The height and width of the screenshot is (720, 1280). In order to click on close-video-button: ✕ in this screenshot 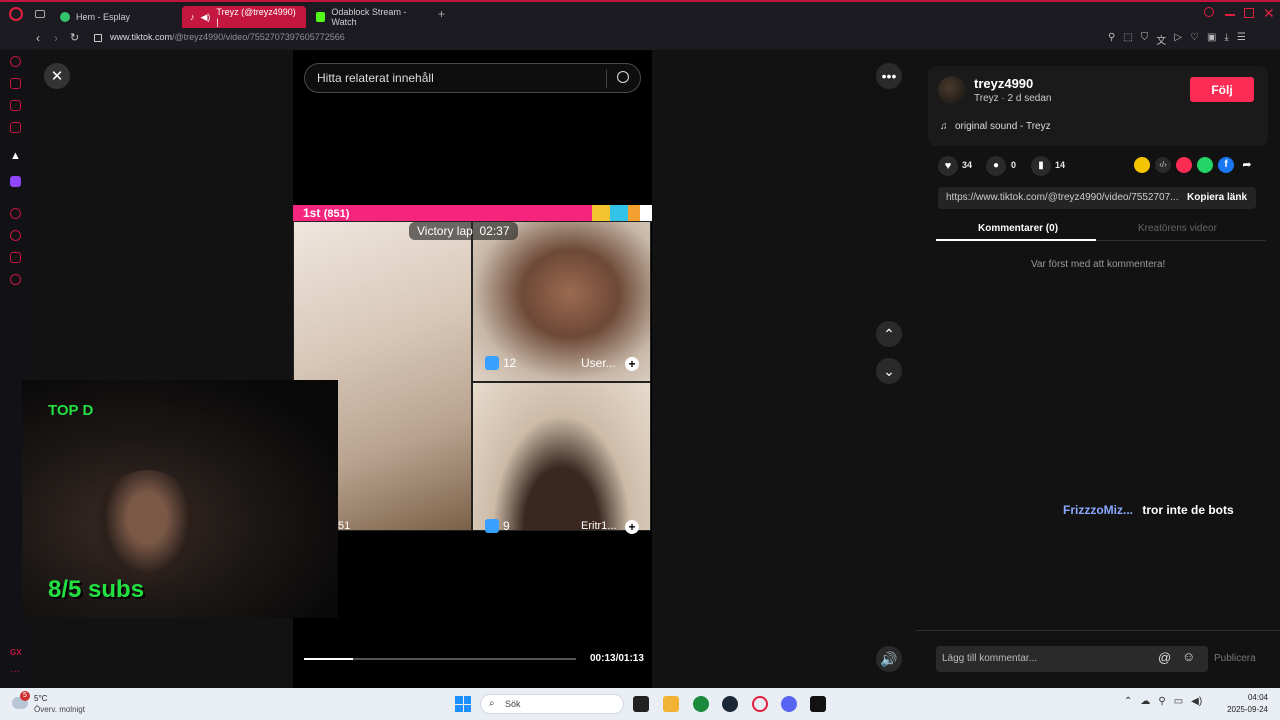, I will do `click(57, 76)`.